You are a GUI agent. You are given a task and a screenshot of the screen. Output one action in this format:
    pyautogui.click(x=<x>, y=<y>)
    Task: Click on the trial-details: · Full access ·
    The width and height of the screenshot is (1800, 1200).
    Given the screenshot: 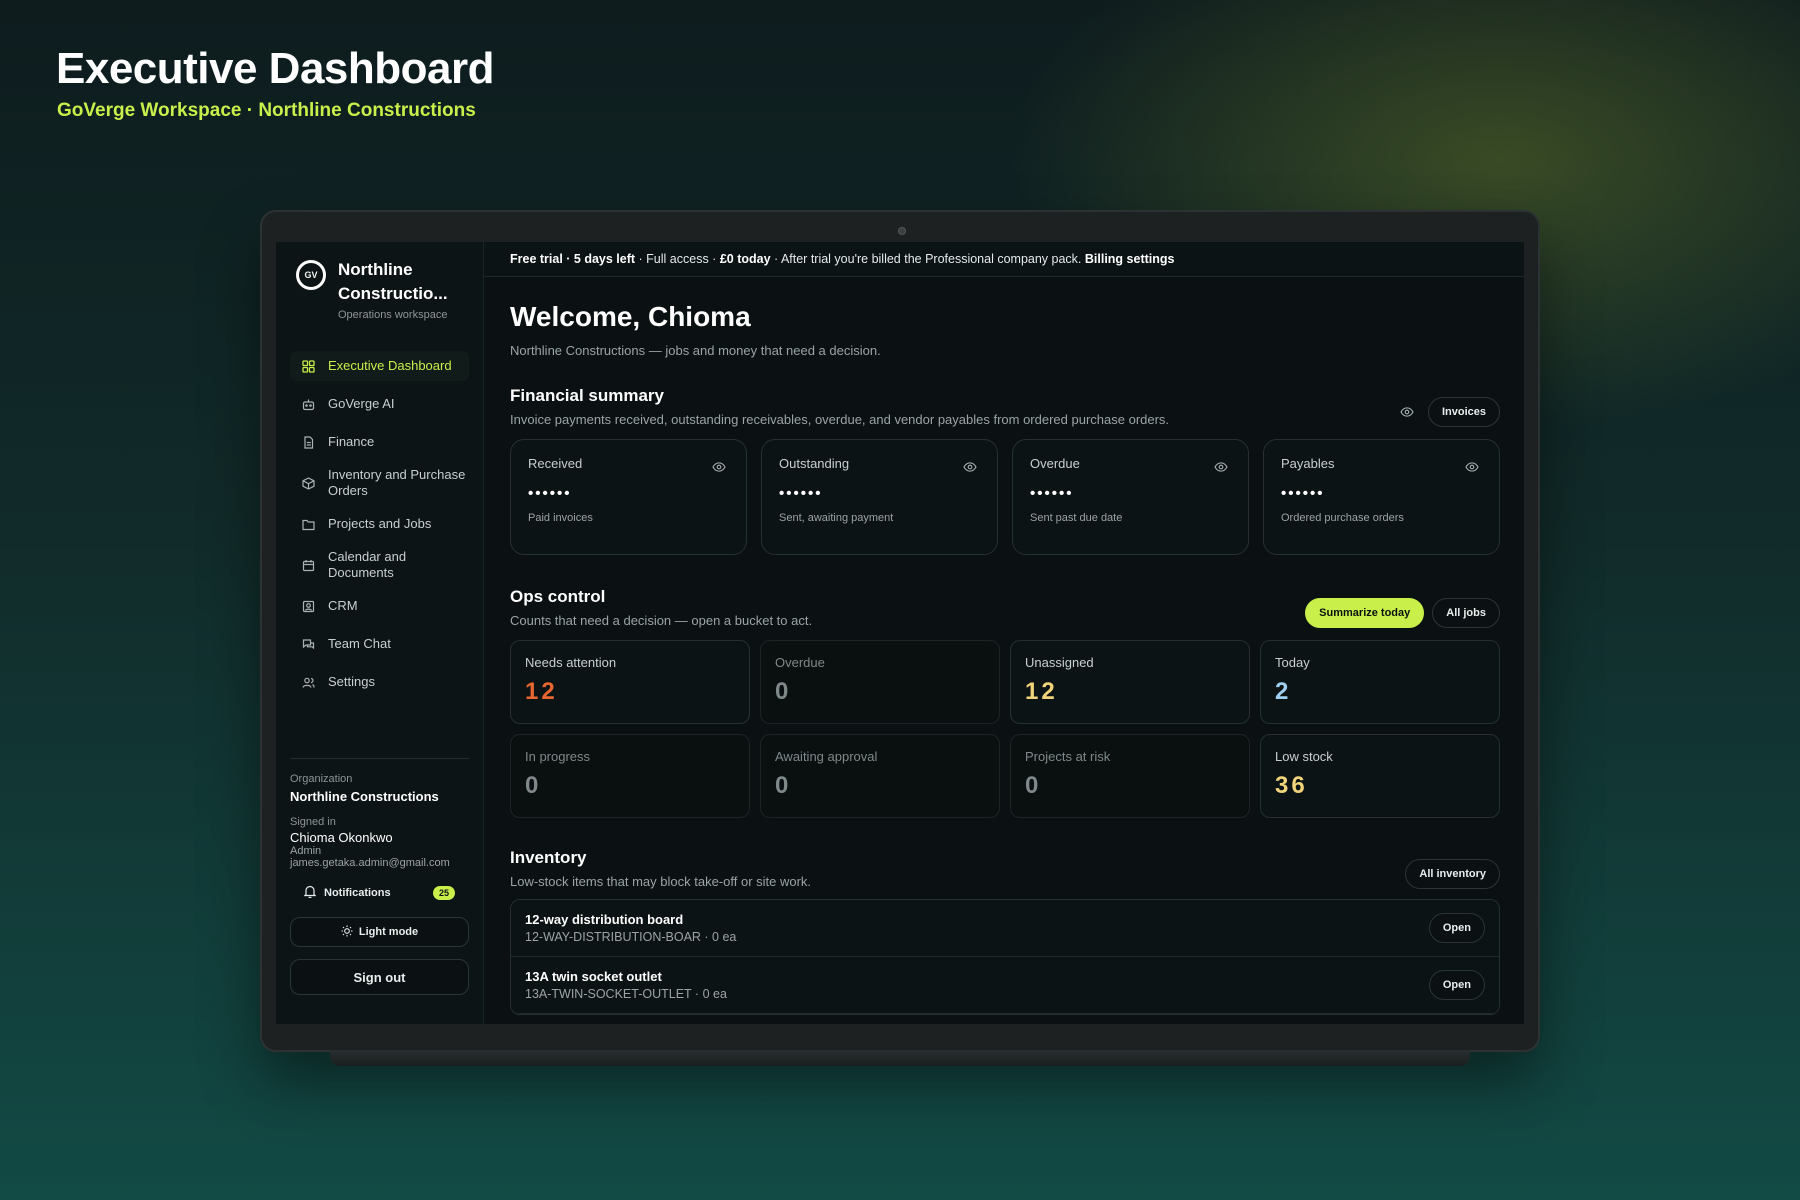 What is the action you would take?
    pyautogui.click(x=677, y=259)
    